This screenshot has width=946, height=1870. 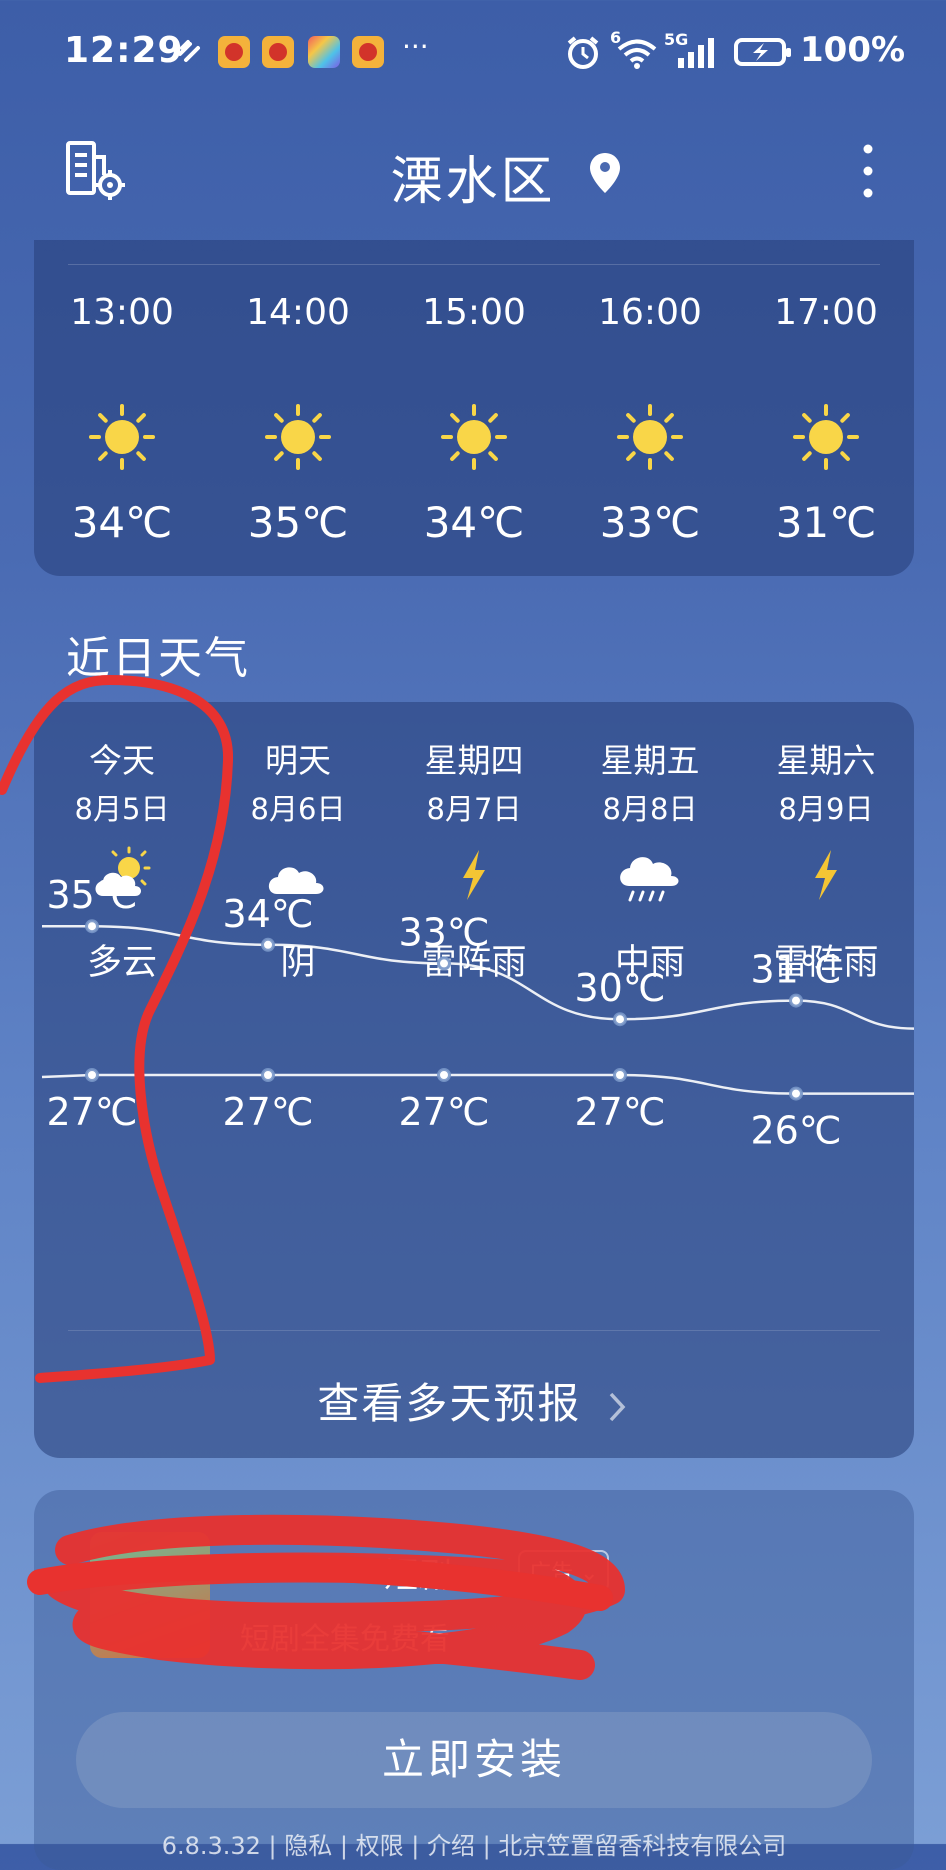 I want to click on hour-time: 17:00, so click(x=826, y=312).